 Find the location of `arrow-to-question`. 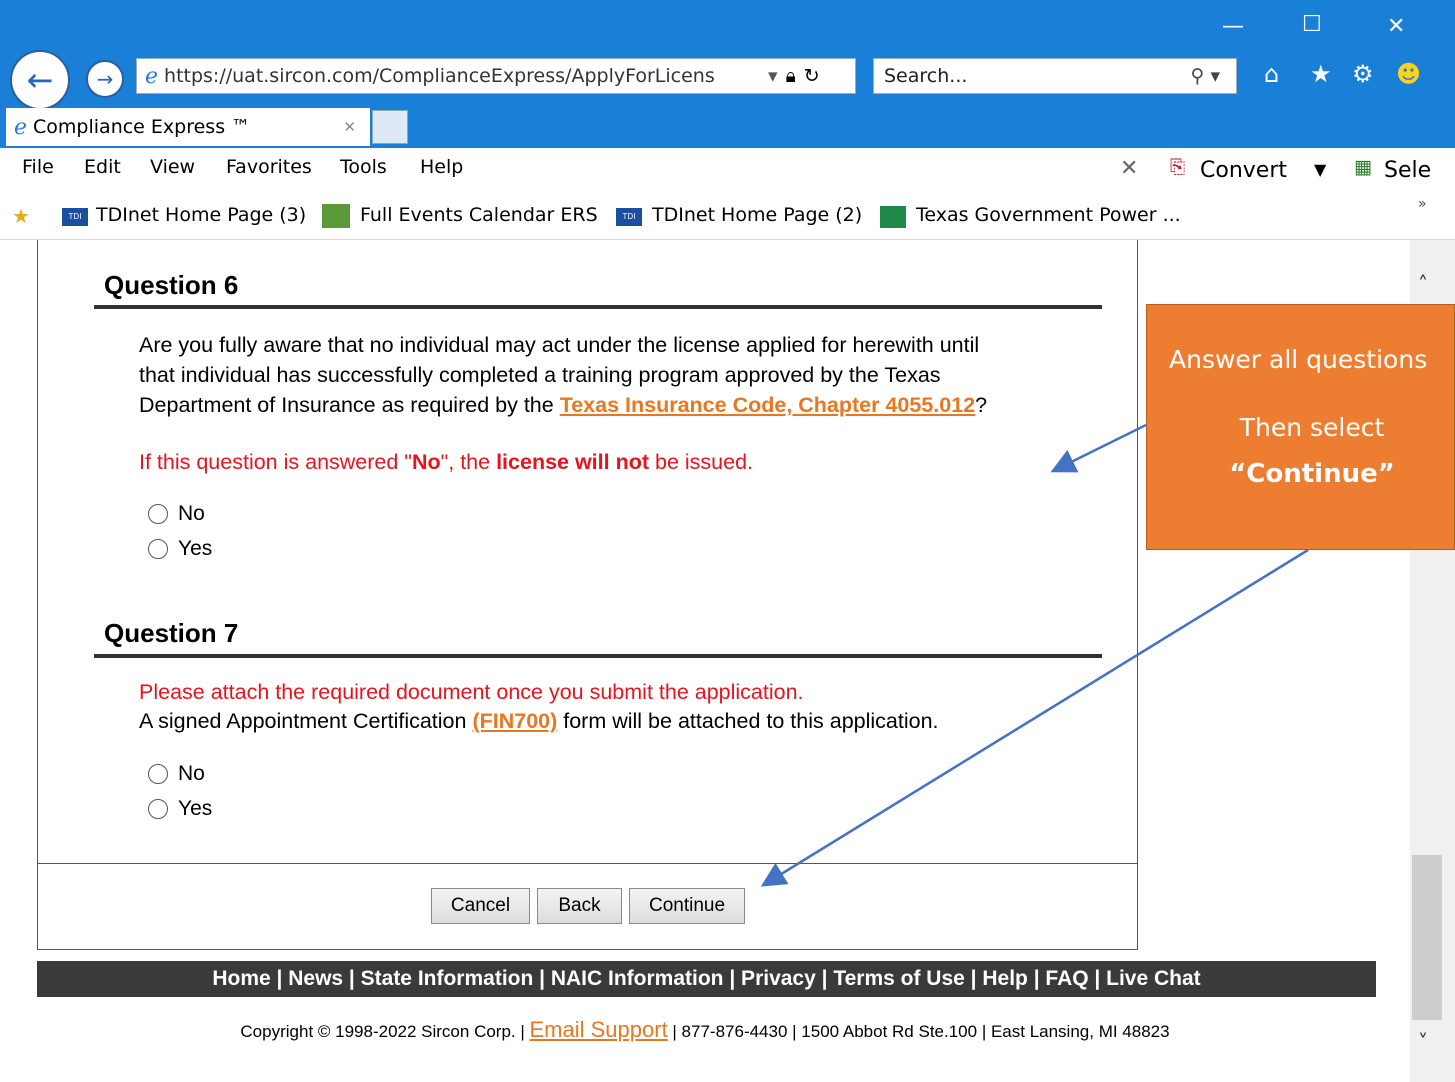

arrow-to-question is located at coordinates (1098, 448).